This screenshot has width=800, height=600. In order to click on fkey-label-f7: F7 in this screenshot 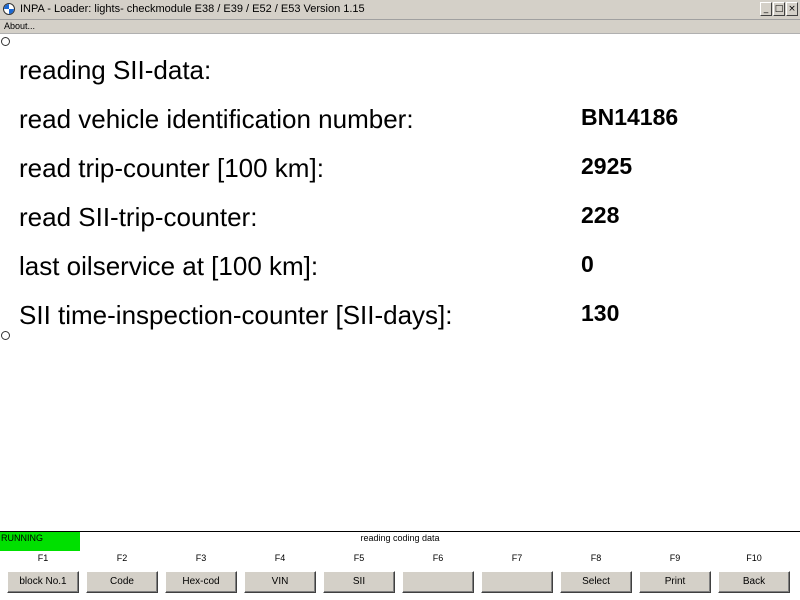, I will do `click(517, 558)`.